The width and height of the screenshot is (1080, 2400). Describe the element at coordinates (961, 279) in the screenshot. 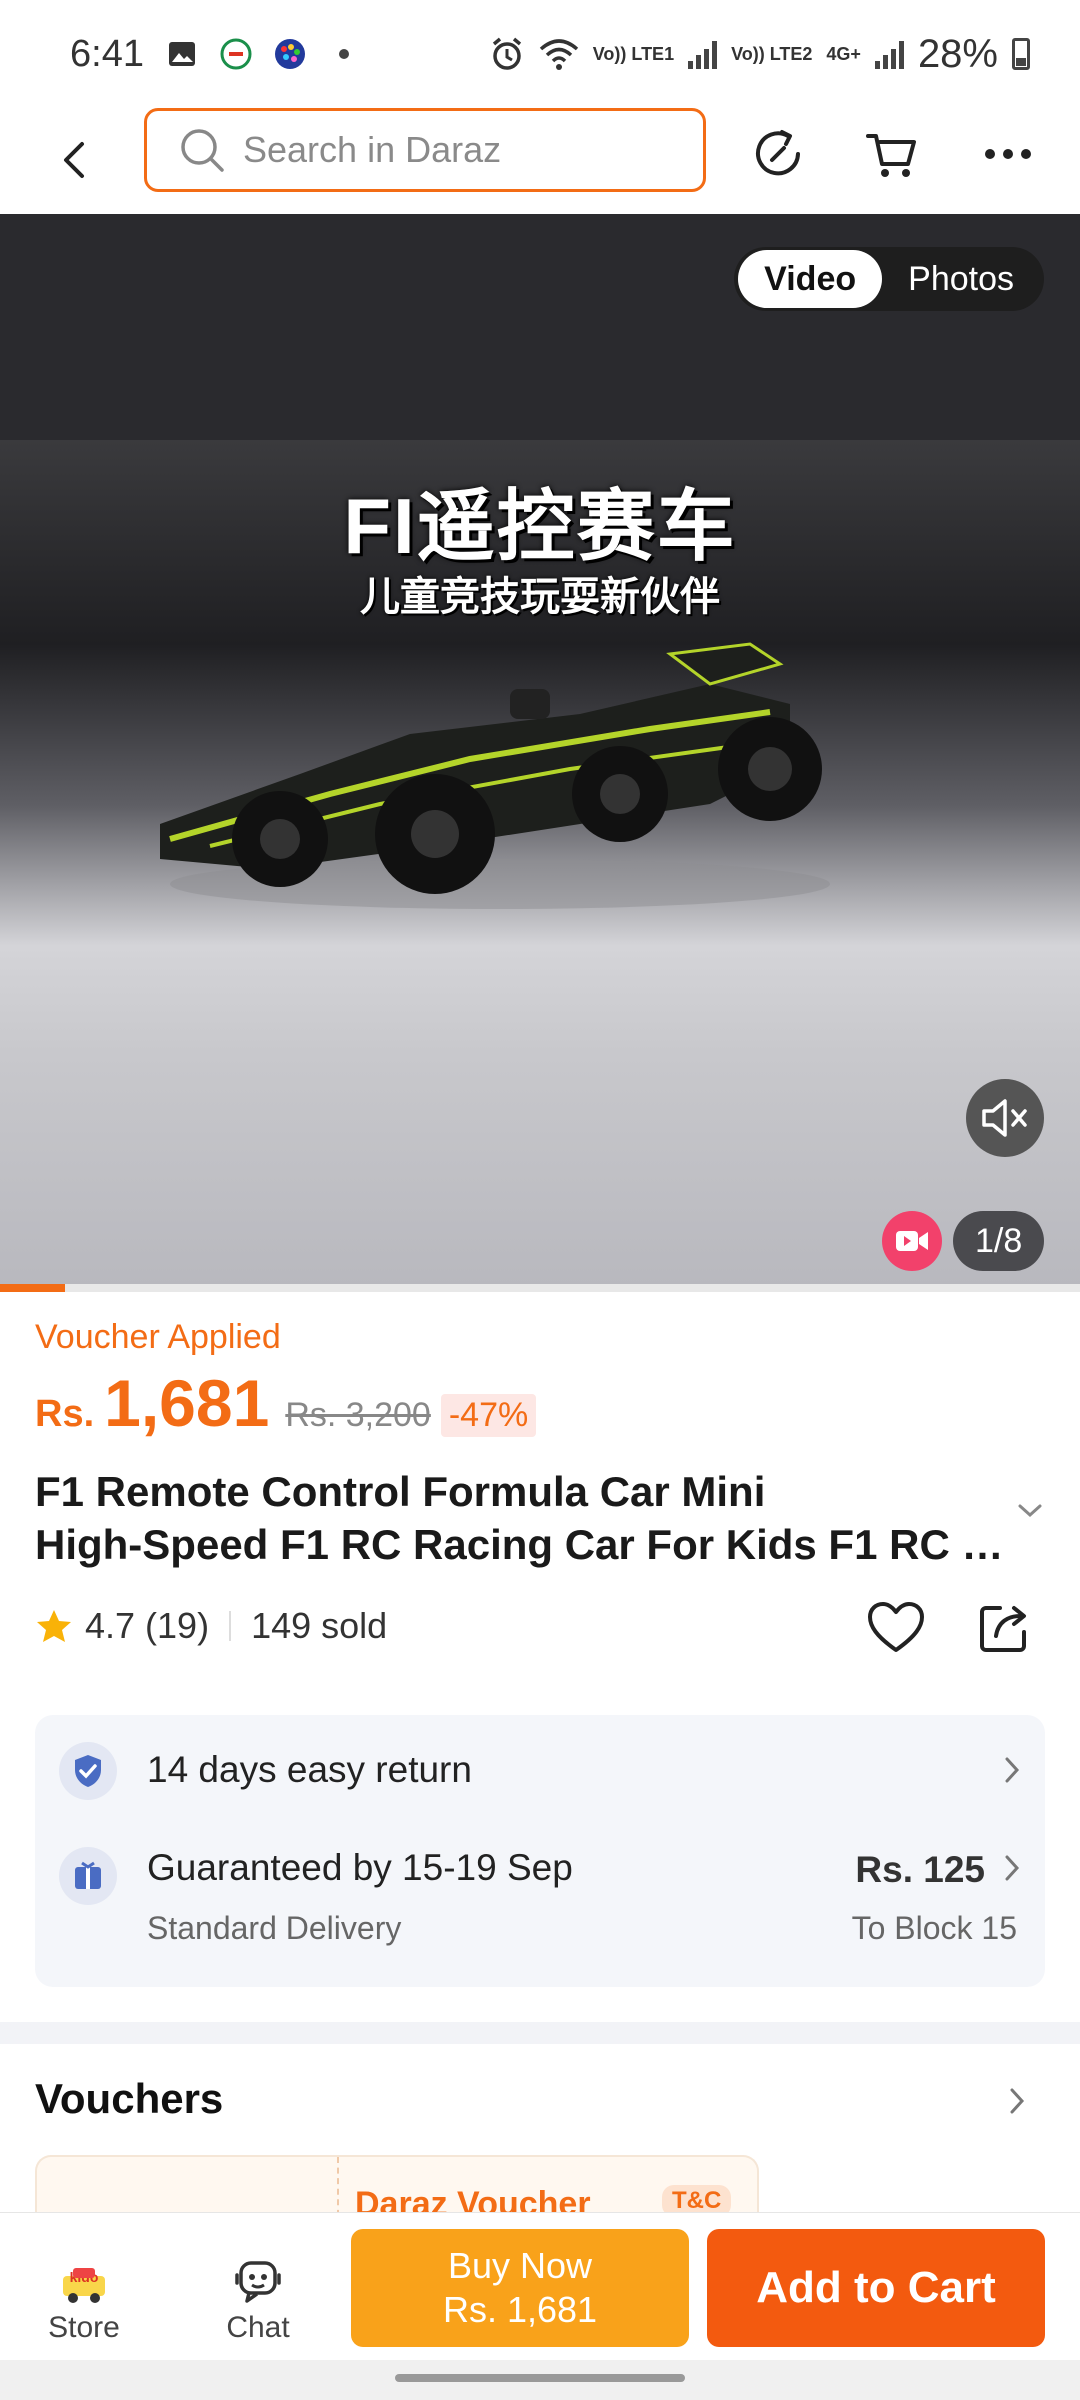

I see `tab-photos: Photos` at that location.